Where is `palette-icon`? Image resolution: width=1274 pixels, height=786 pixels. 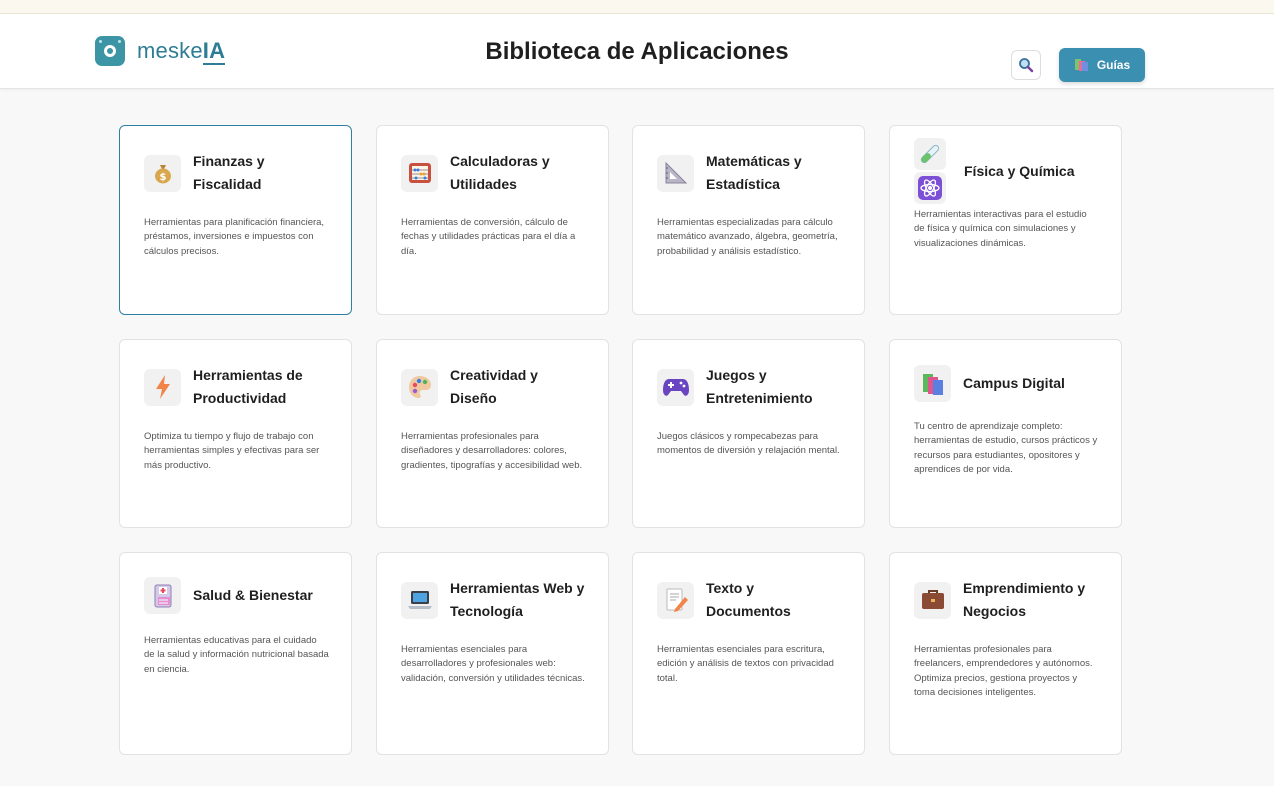 palette-icon is located at coordinates (419, 387).